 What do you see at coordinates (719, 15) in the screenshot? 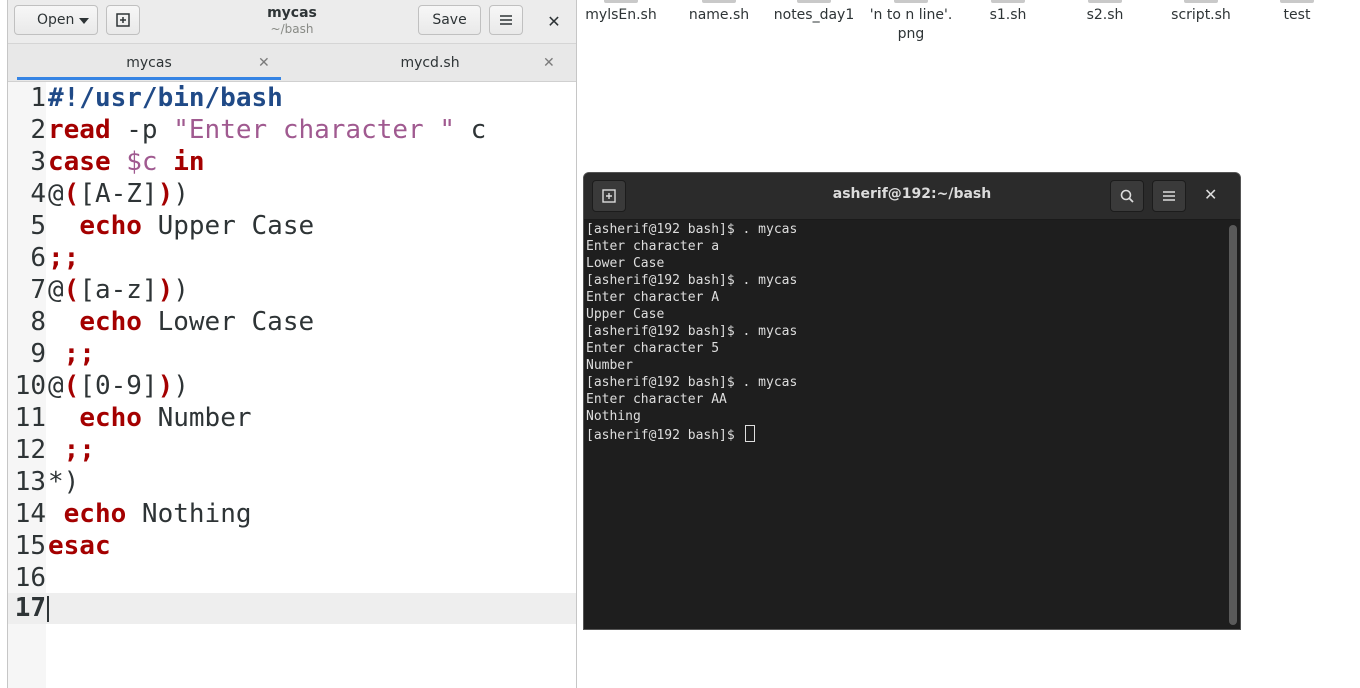
I see `file-label: name.sh` at bounding box center [719, 15].